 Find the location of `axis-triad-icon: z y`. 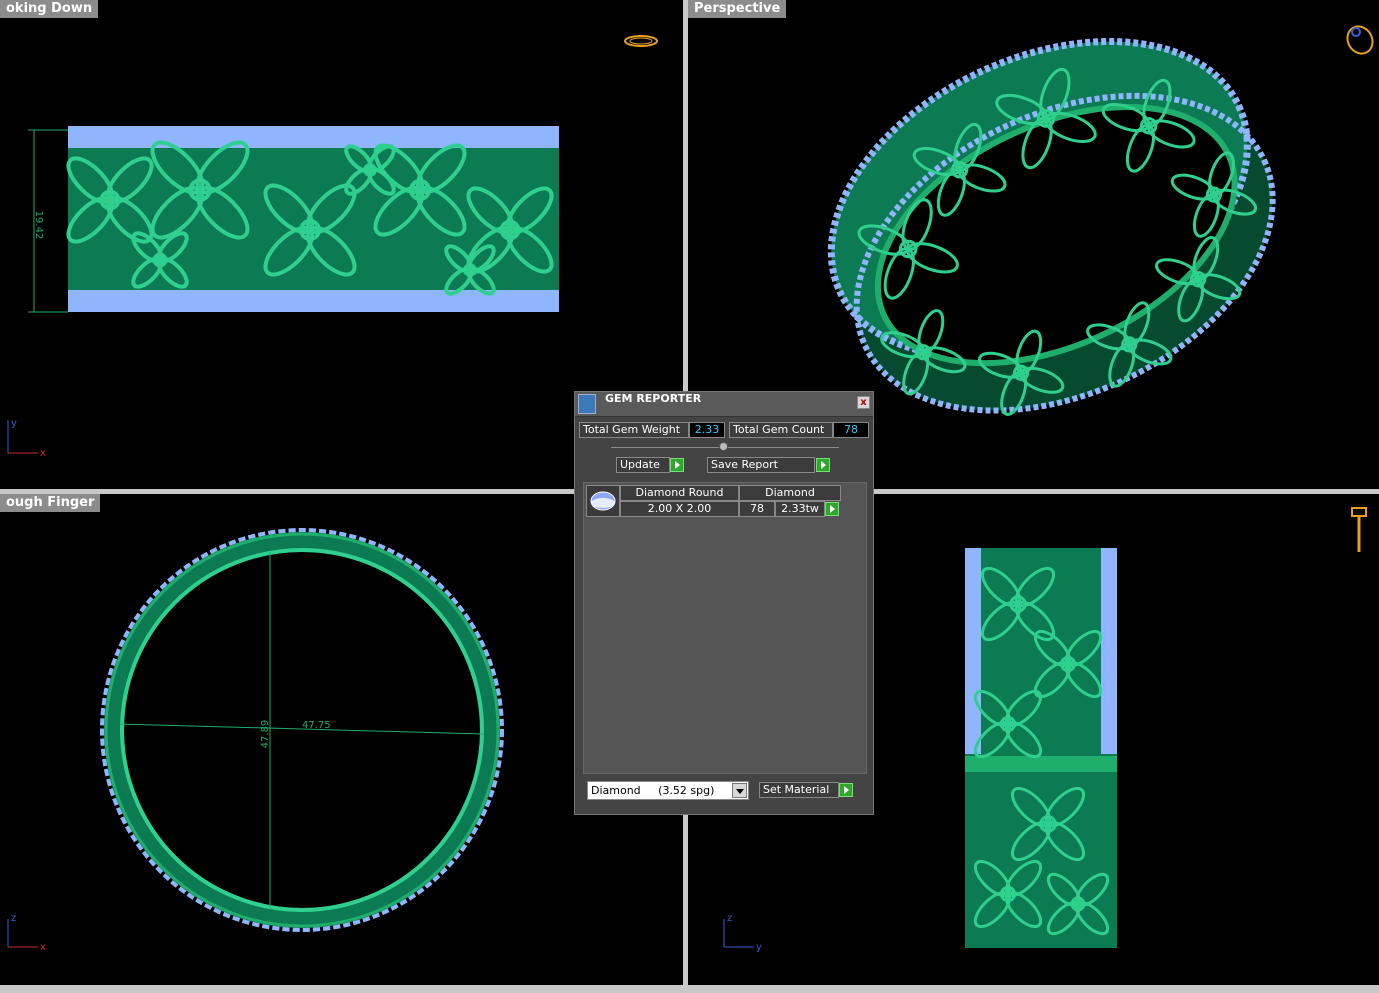

axis-triad-icon: z y is located at coordinates (742, 933).